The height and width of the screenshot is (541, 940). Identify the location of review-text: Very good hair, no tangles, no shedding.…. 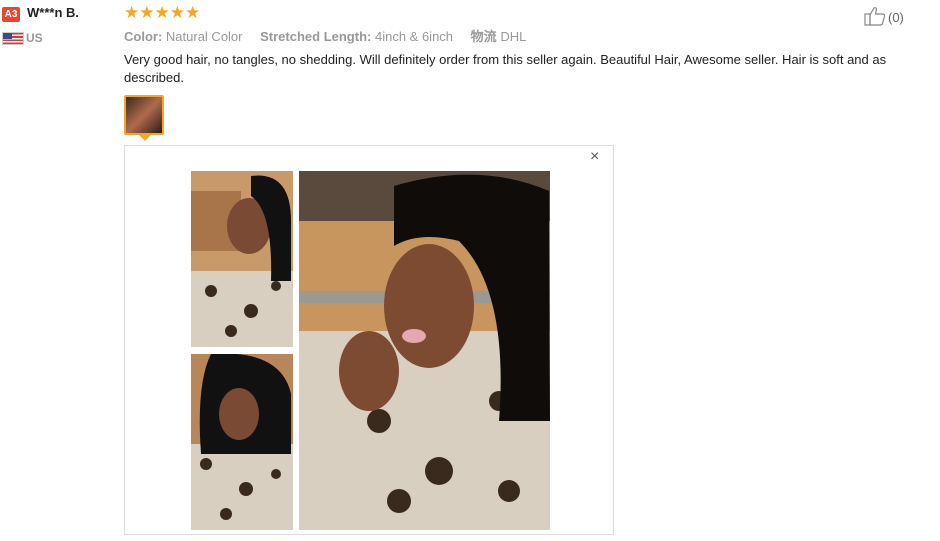
(505, 68).